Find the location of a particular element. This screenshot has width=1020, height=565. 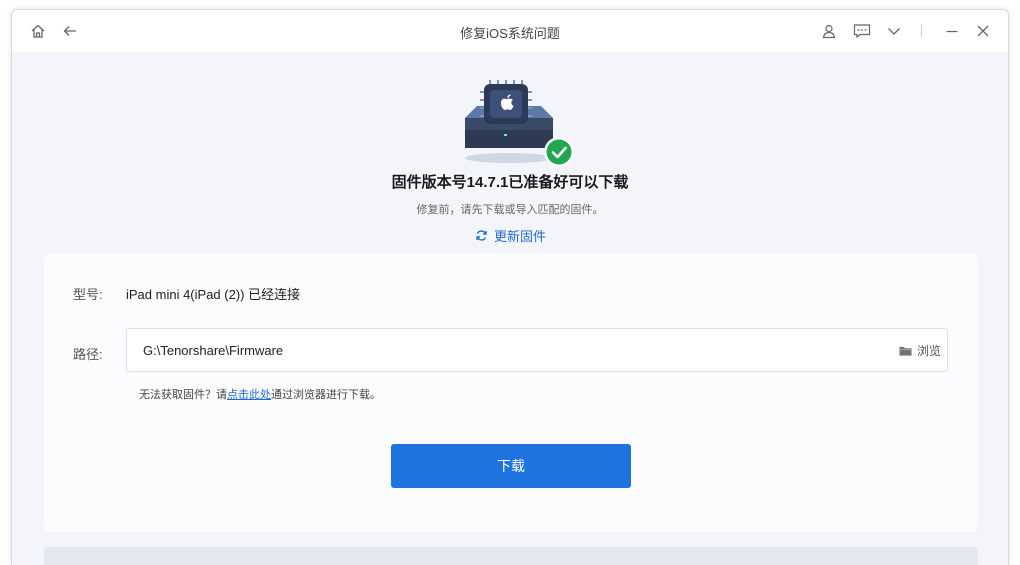

user-icon is located at coordinates (829, 31).